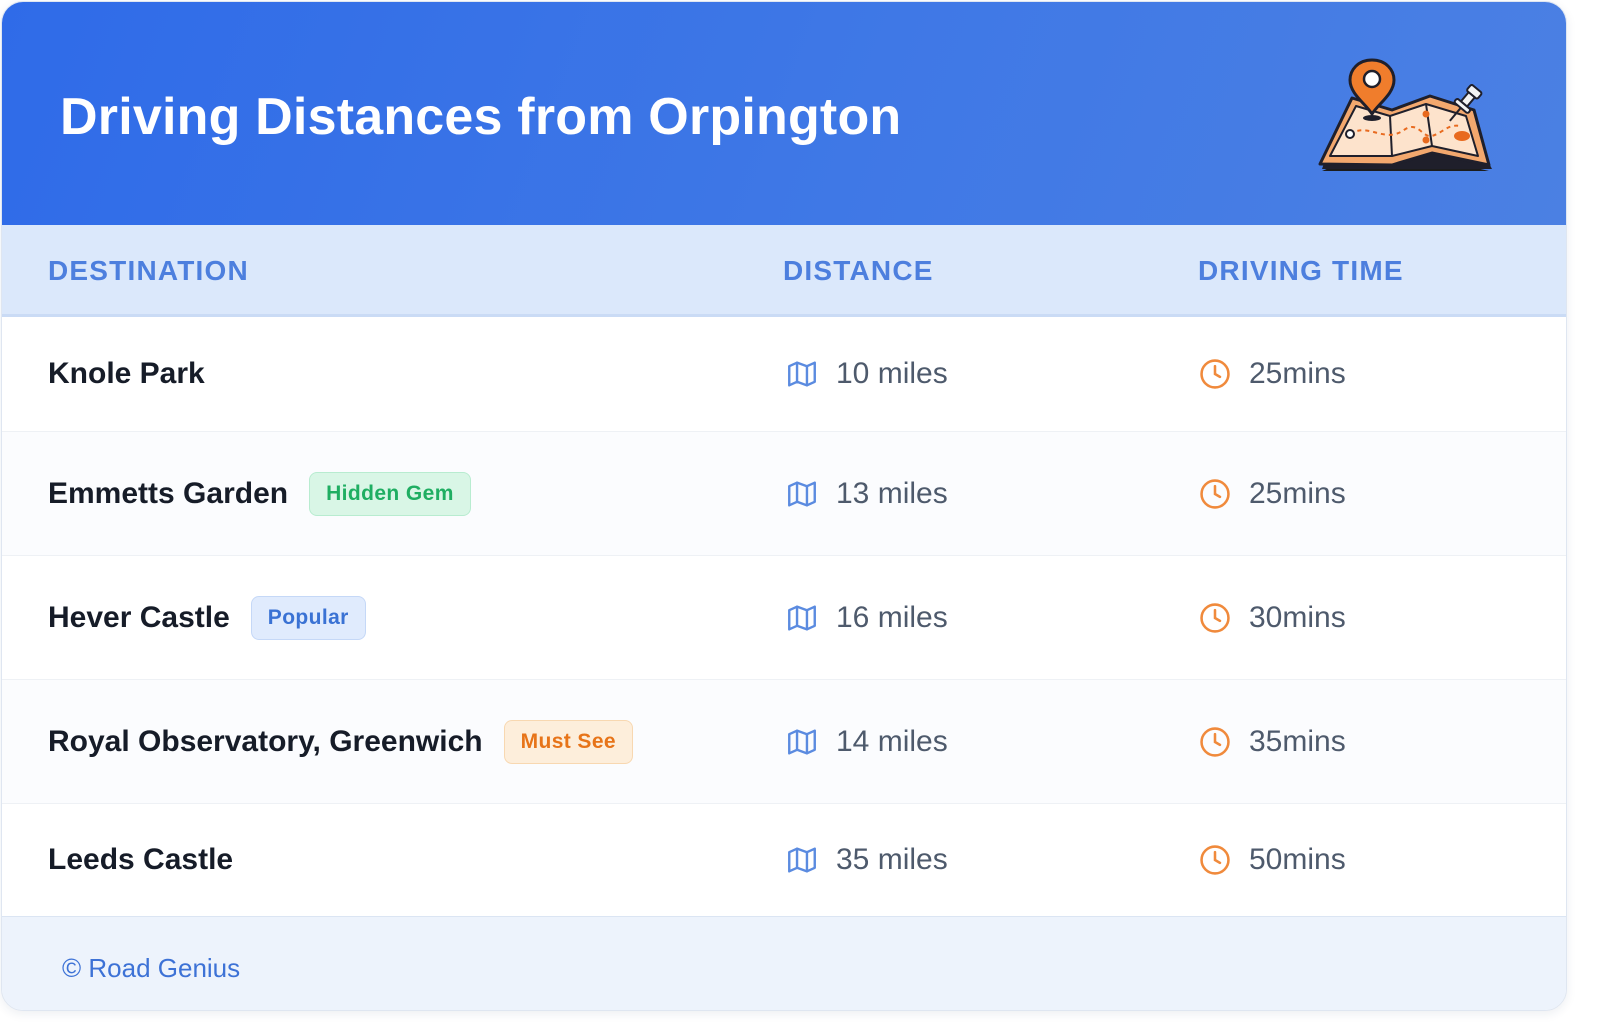 Image resolution: width=1604 pixels, height=1034 pixels. Describe the element at coordinates (308, 617) in the screenshot. I see `popular-badge: Popular` at that location.